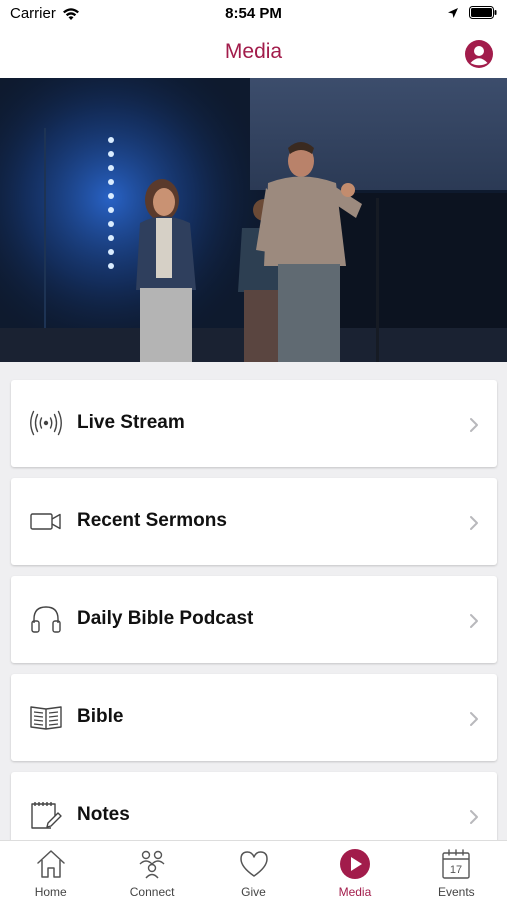  I want to click on notes-icon, so click(46, 815).